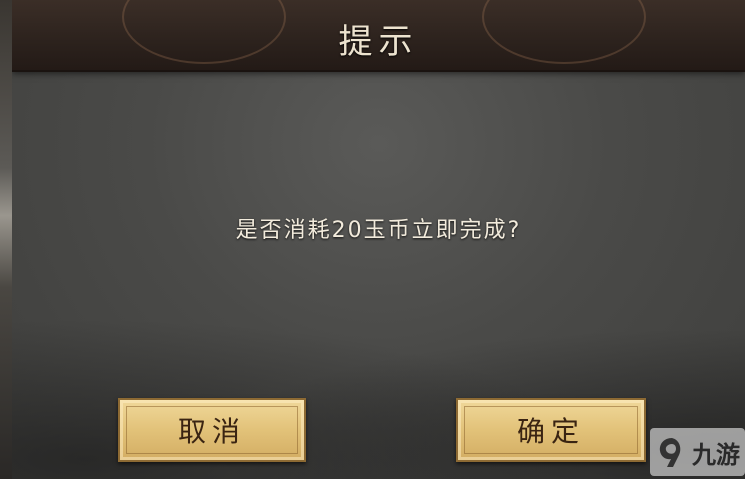 The image size is (745, 479). What do you see at coordinates (6, 239) in the screenshot?
I see `background-scene-edge` at bounding box center [6, 239].